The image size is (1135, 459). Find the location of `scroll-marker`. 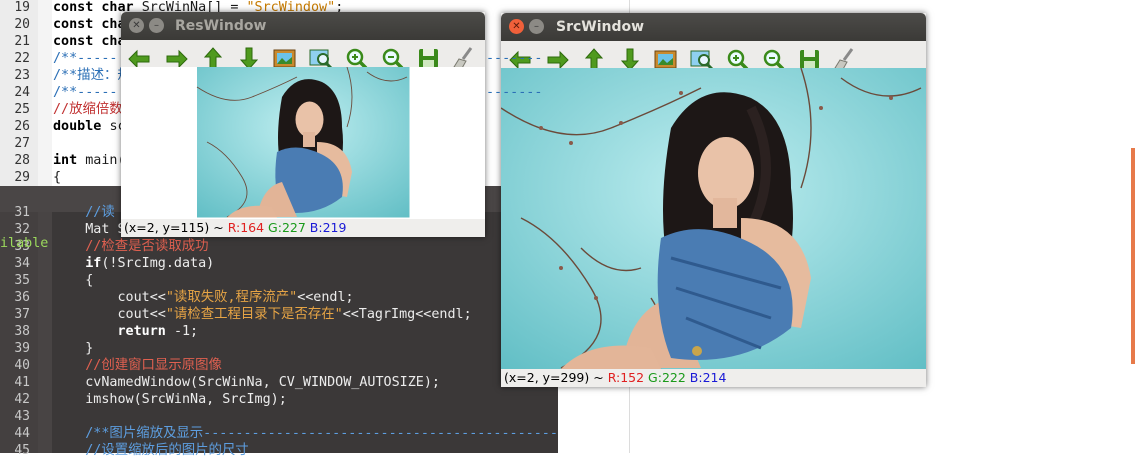

scroll-marker is located at coordinates (1133, 256).